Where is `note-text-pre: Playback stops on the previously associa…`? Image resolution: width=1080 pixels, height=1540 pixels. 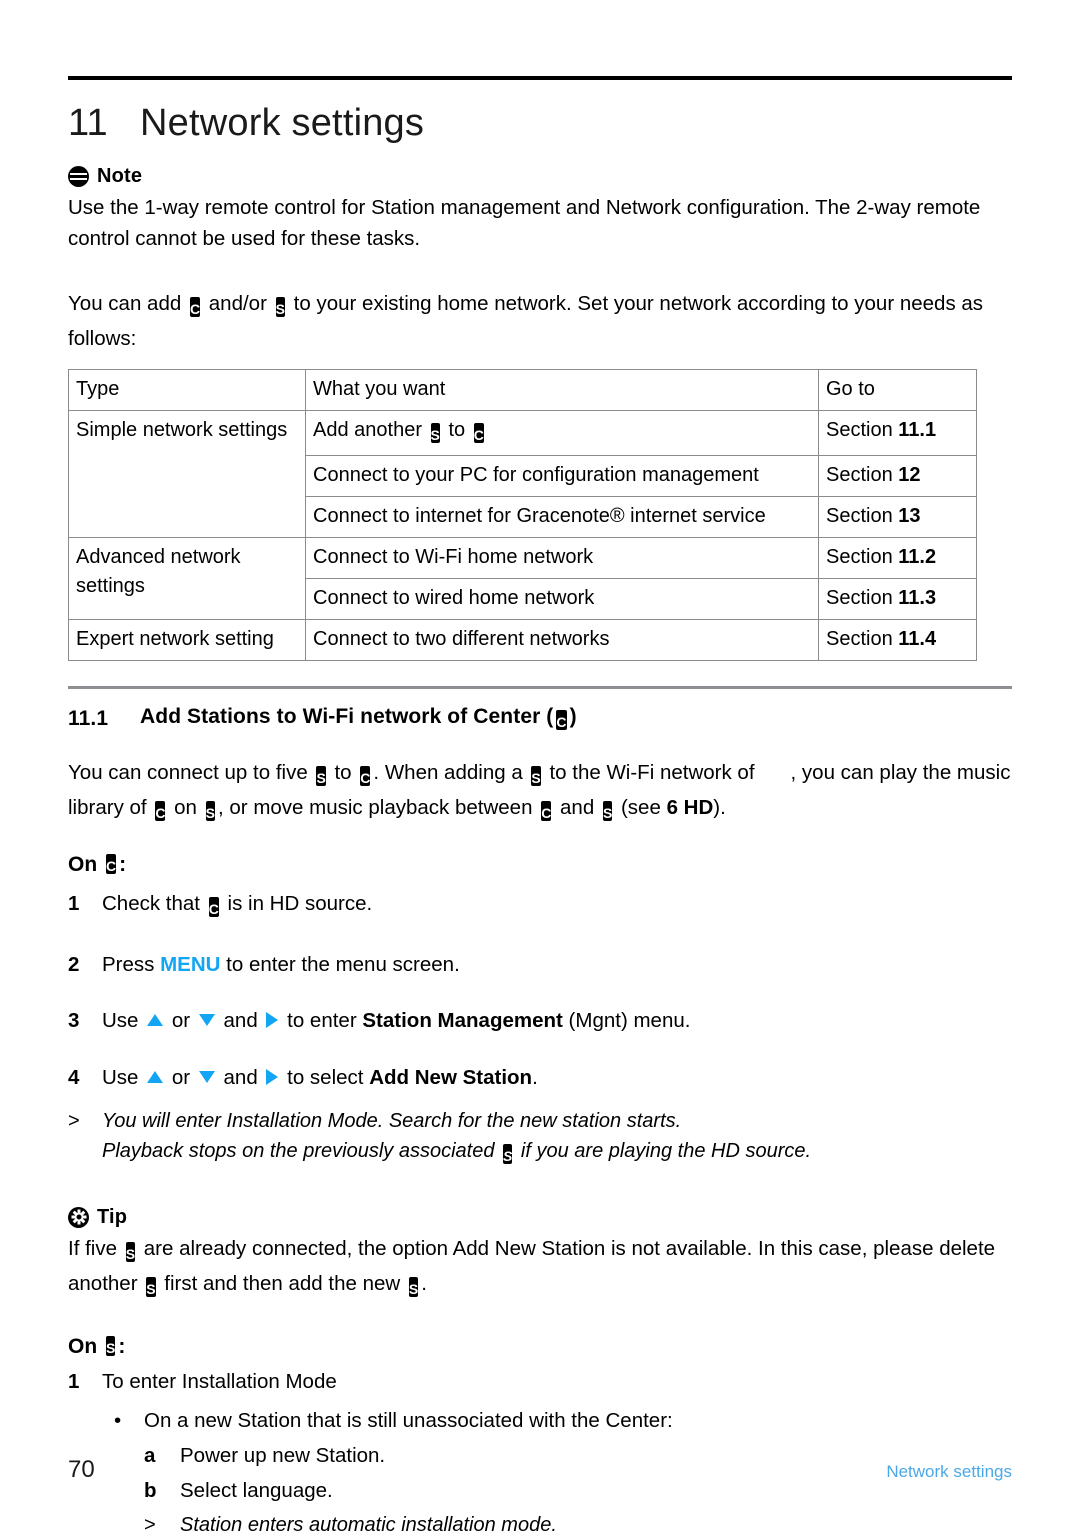
note-text-pre: Playback stops on the previously associa… is located at coordinates (298, 1150).